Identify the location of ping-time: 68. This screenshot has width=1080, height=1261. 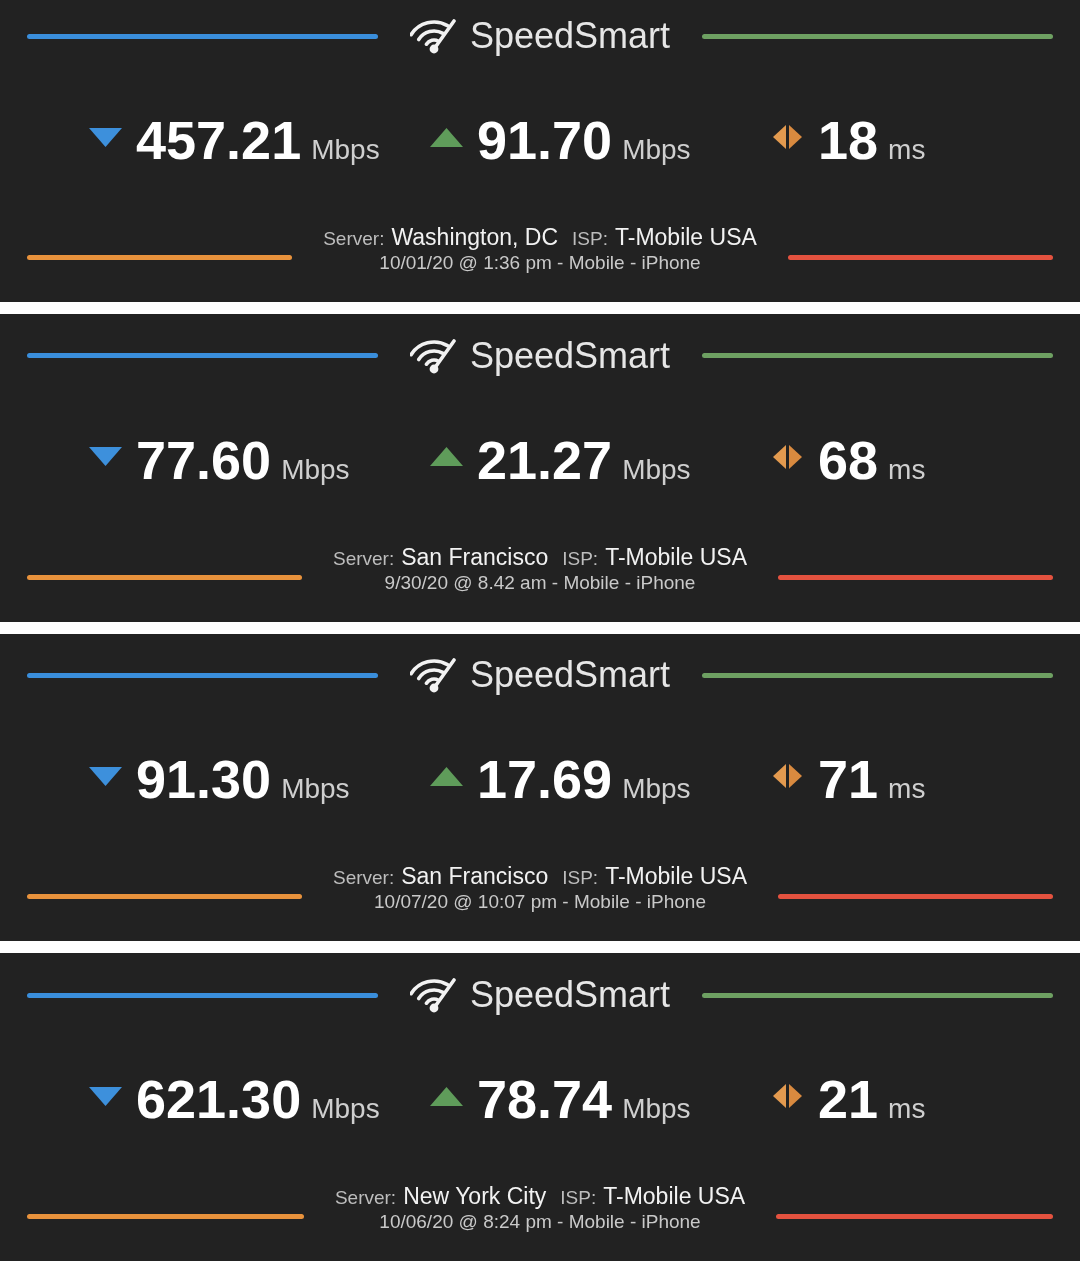
(848, 459).